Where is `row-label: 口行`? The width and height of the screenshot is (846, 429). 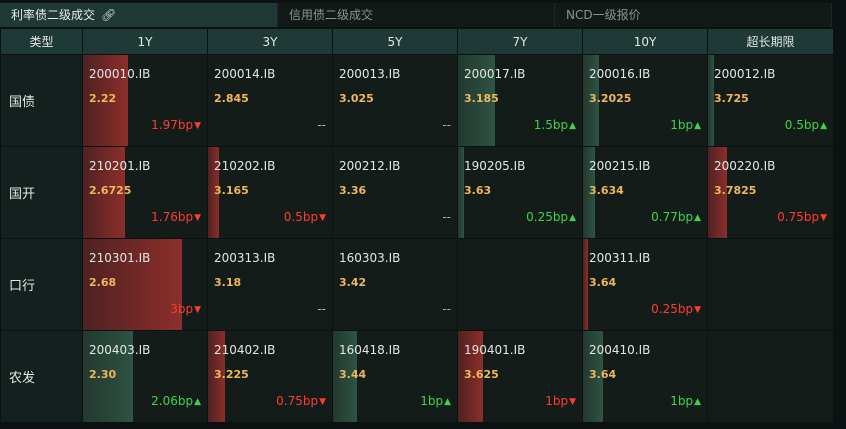
row-label: 口行 is located at coordinates (41, 284).